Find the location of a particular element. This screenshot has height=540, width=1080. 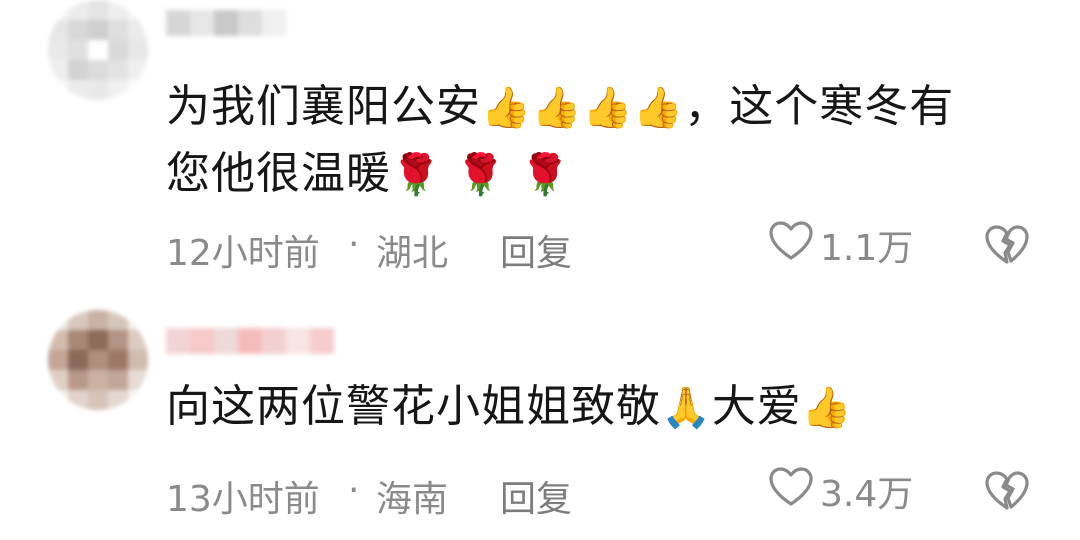

comment-location: 海南 is located at coordinates (412, 499).